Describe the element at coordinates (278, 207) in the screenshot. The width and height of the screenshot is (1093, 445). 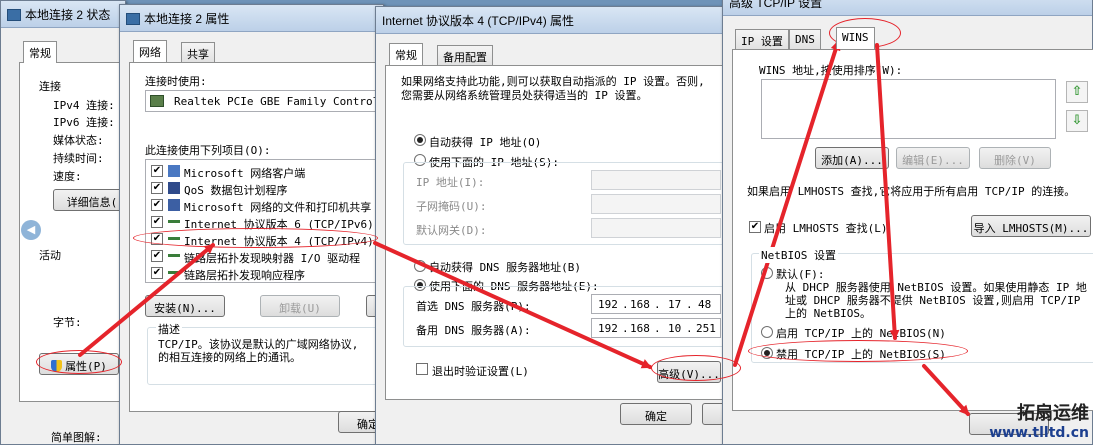
I see `item-label: Microsoft 网络的文件和打印机共享` at that location.